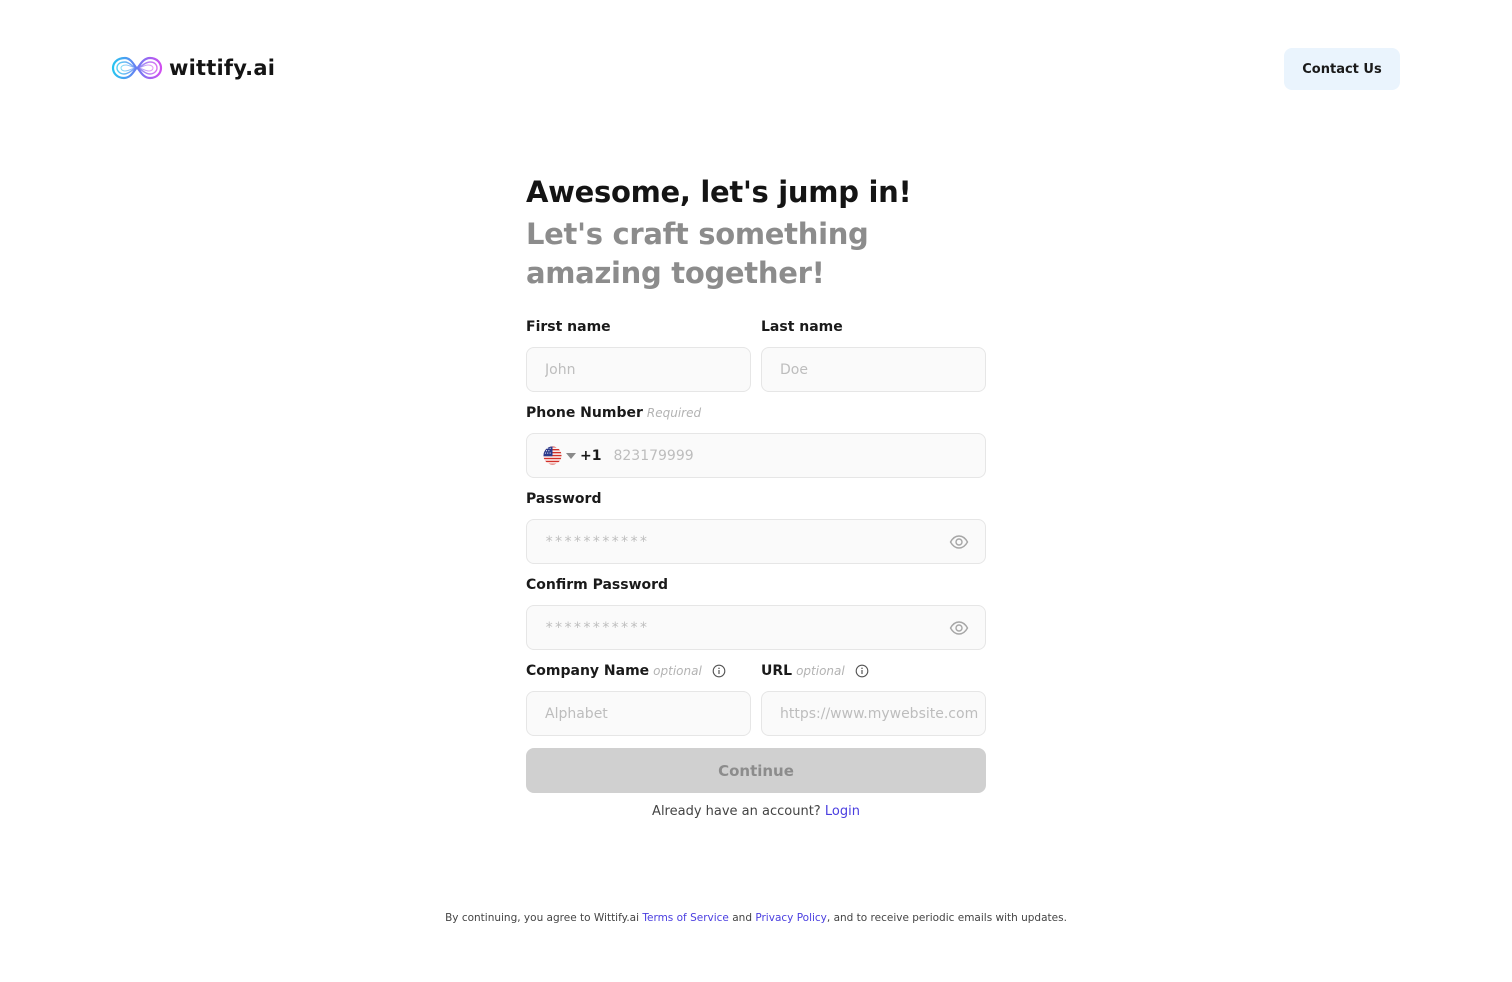 The width and height of the screenshot is (1512, 982). I want to click on login-prompt: Already have an account? Login, so click(756, 811).